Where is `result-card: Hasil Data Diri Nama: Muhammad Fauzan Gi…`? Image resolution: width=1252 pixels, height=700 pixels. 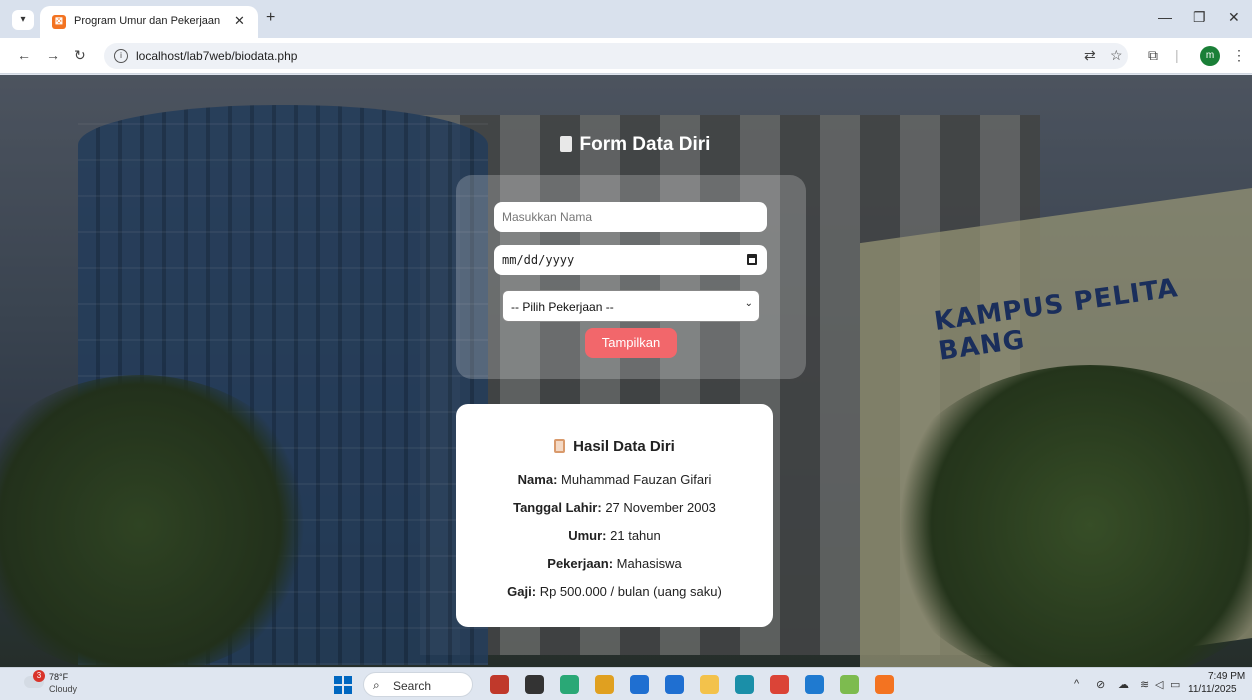 result-card: Hasil Data Diri Nama: Muhammad Fauzan Gi… is located at coordinates (614, 515).